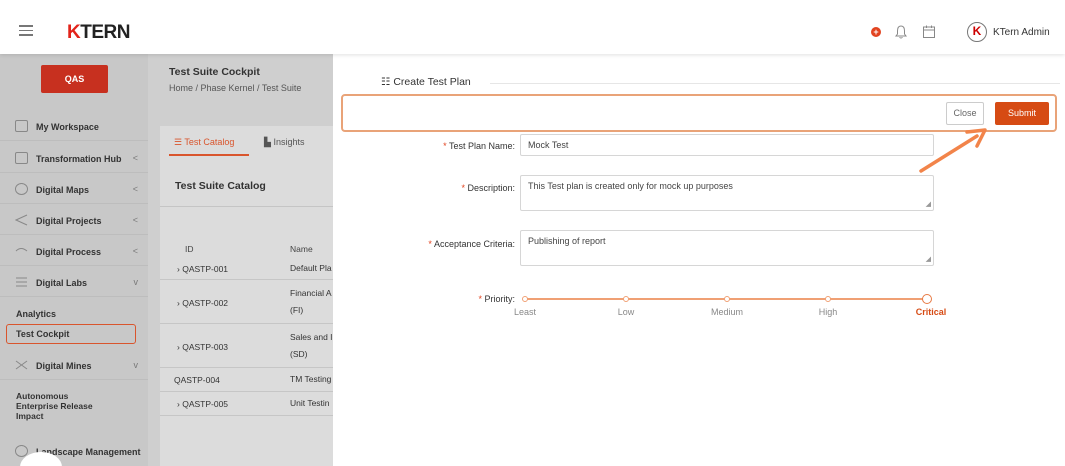 This screenshot has width=1065, height=466. What do you see at coordinates (21, 158) in the screenshot?
I see `grid-icon` at bounding box center [21, 158].